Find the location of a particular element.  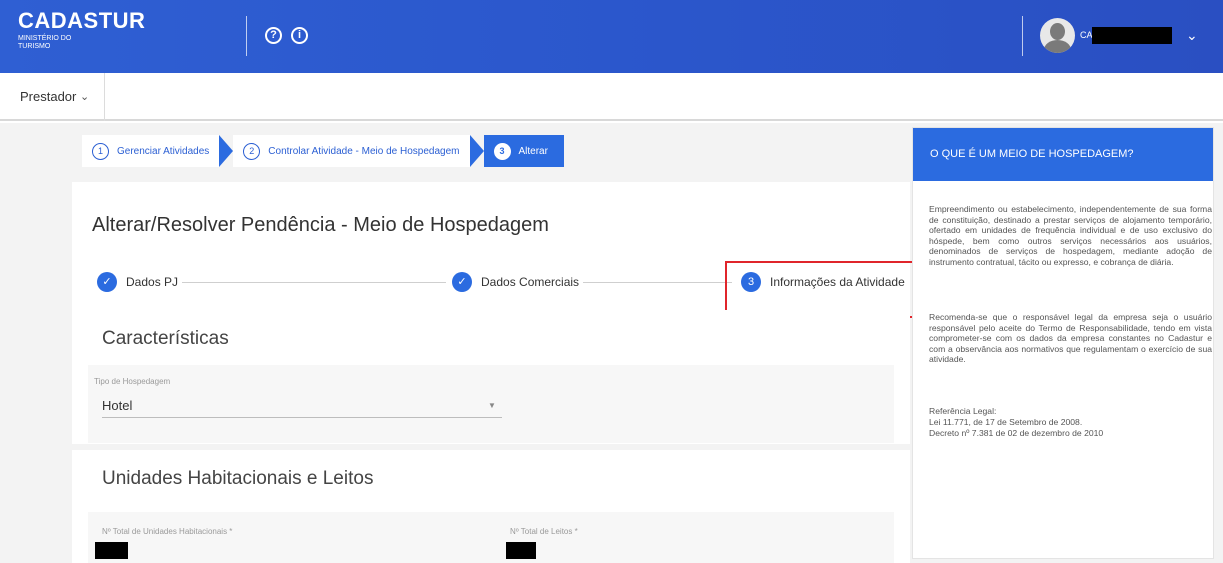

field-label: Nº Total de Unidades Habitacionais * is located at coordinates (167, 531).